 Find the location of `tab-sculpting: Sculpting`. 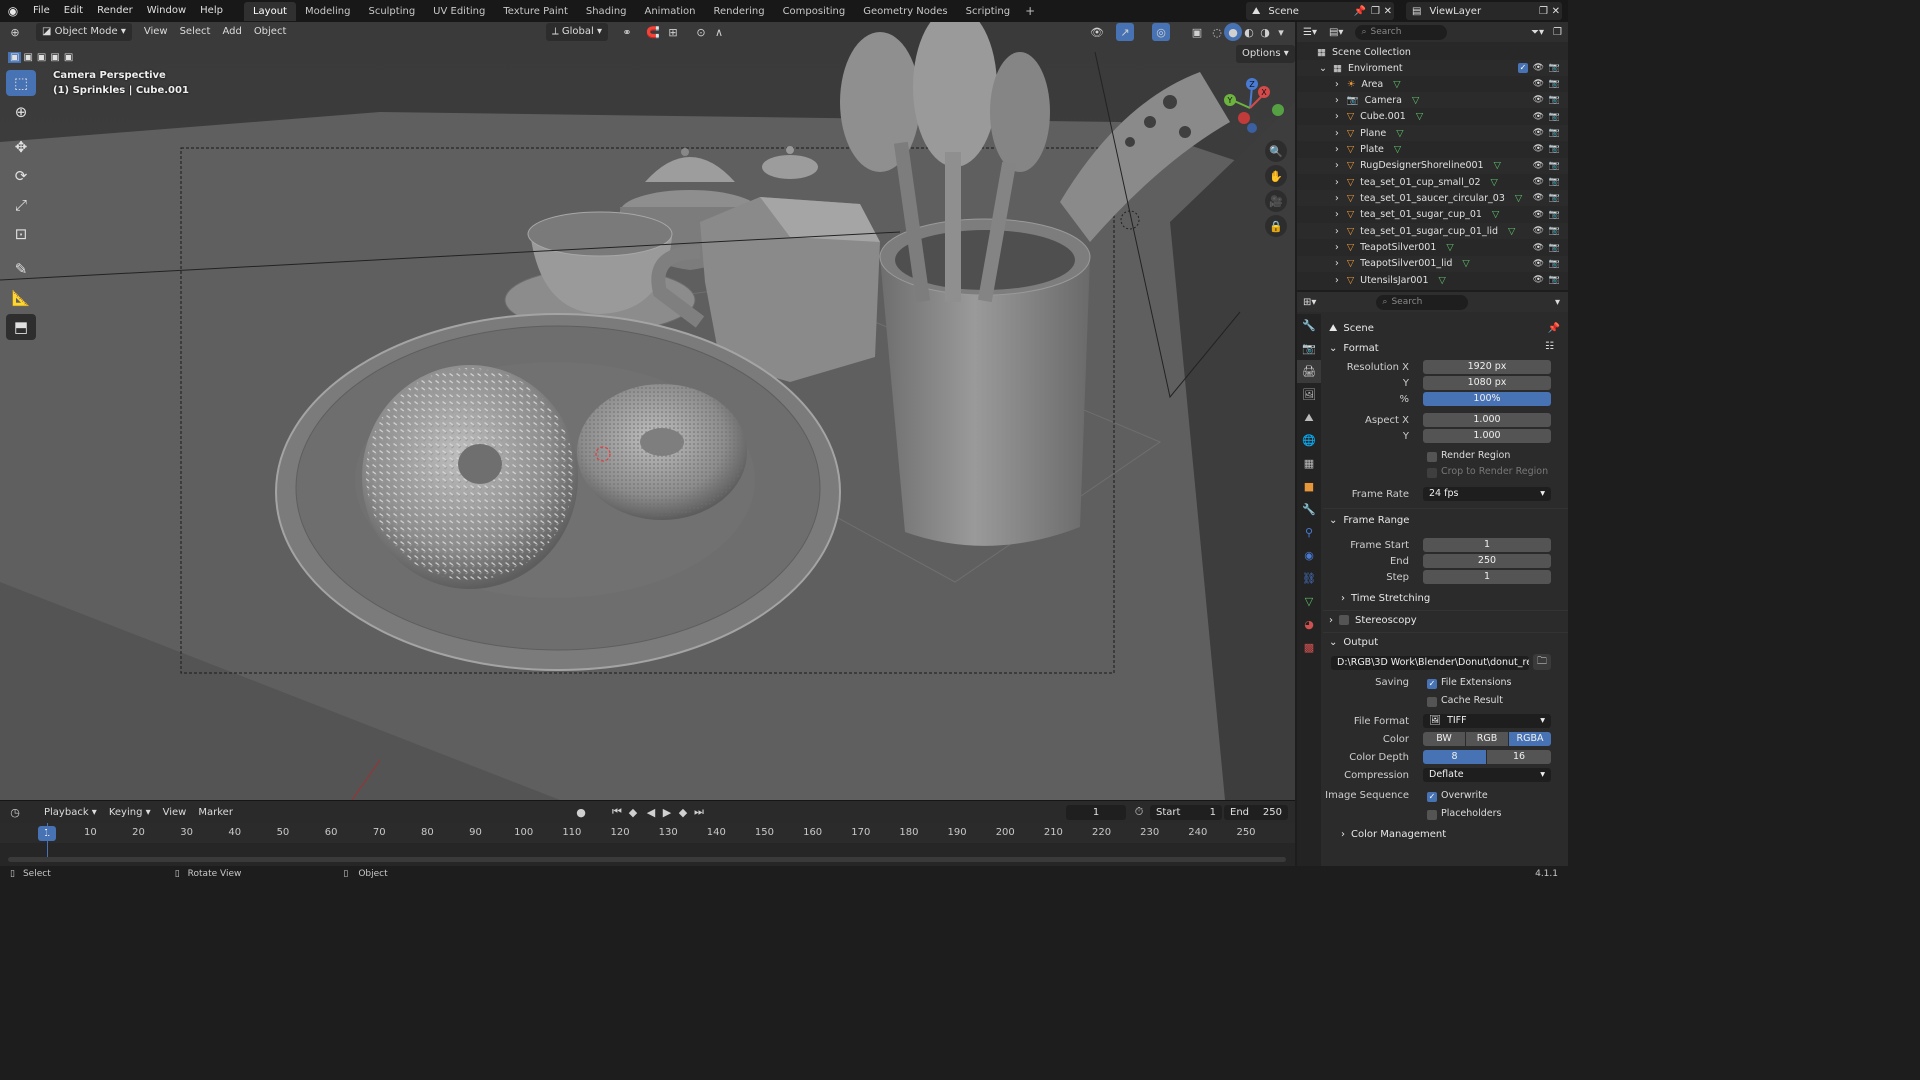

tab-sculpting: Sculpting is located at coordinates (391, 11).